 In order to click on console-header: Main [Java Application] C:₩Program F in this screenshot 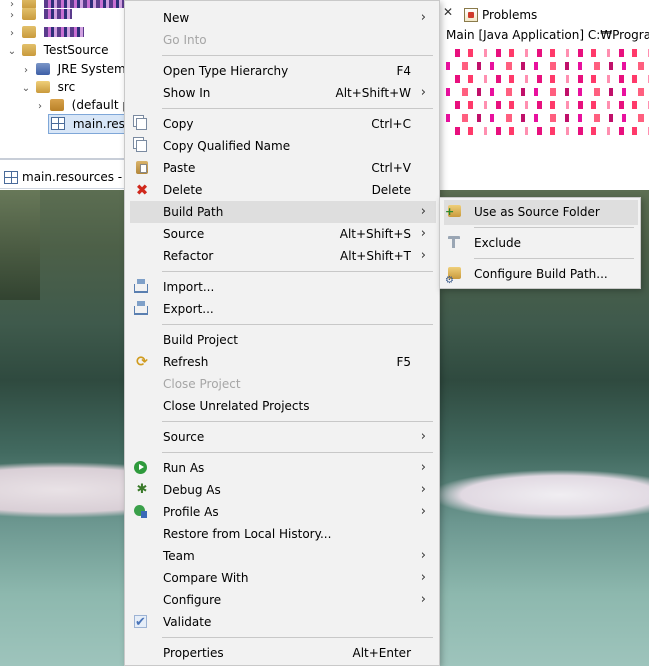, I will do `click(547, 35)`.